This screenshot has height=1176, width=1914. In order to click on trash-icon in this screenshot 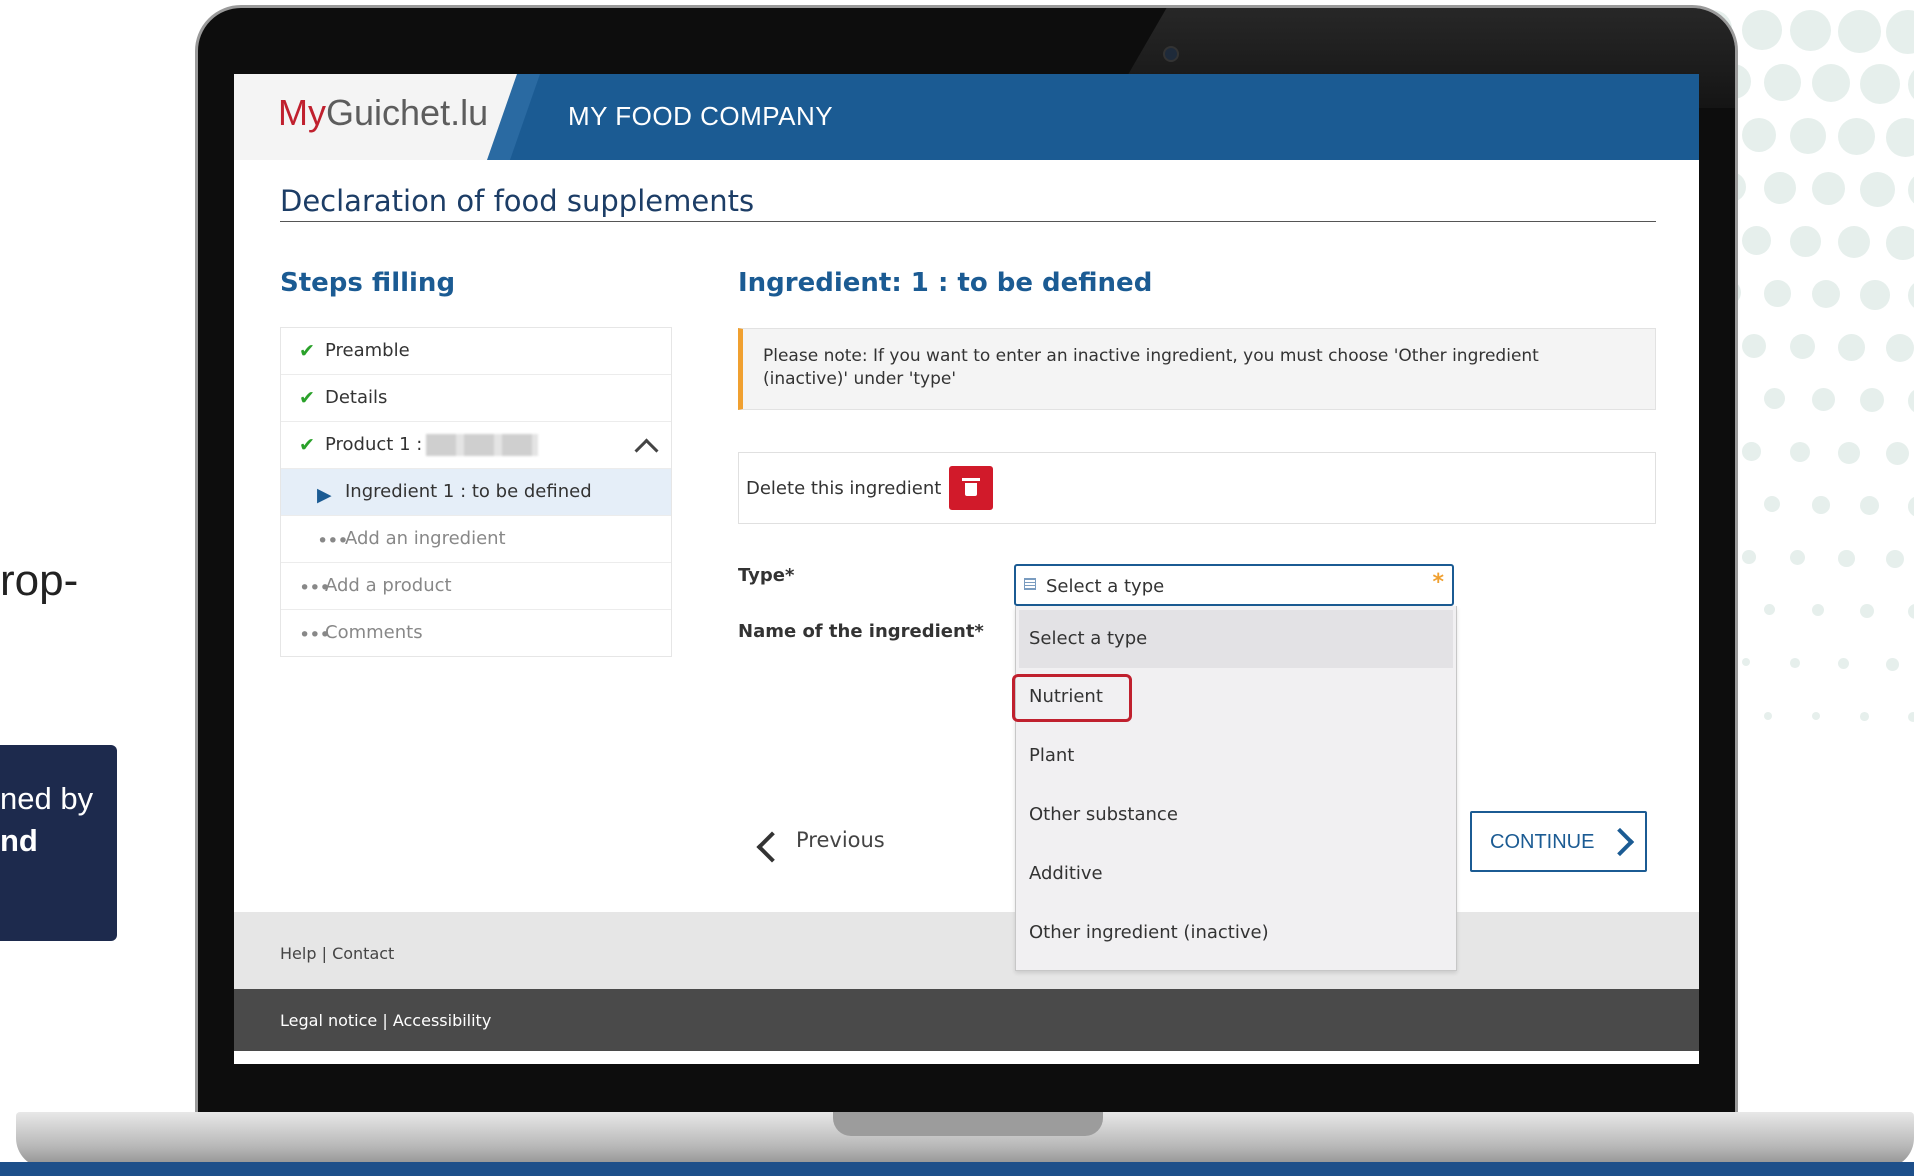, I will do `click(971, 487)`.